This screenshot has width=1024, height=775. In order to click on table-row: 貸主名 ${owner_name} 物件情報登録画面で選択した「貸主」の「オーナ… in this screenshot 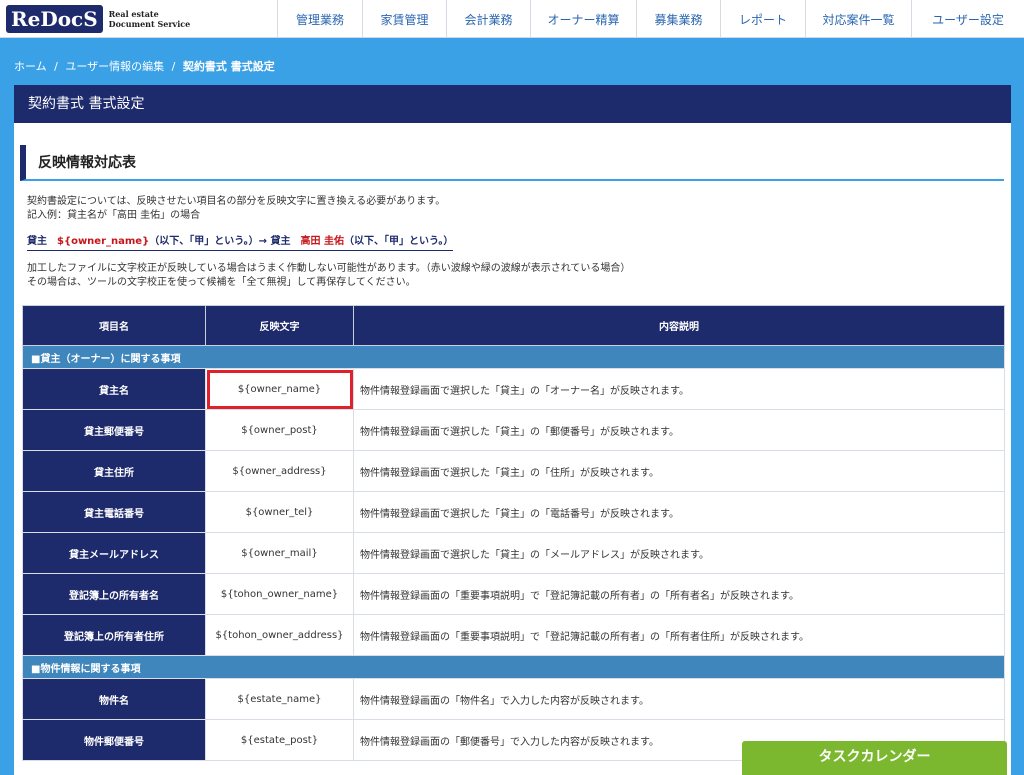, I will do `click(513, 389)`.